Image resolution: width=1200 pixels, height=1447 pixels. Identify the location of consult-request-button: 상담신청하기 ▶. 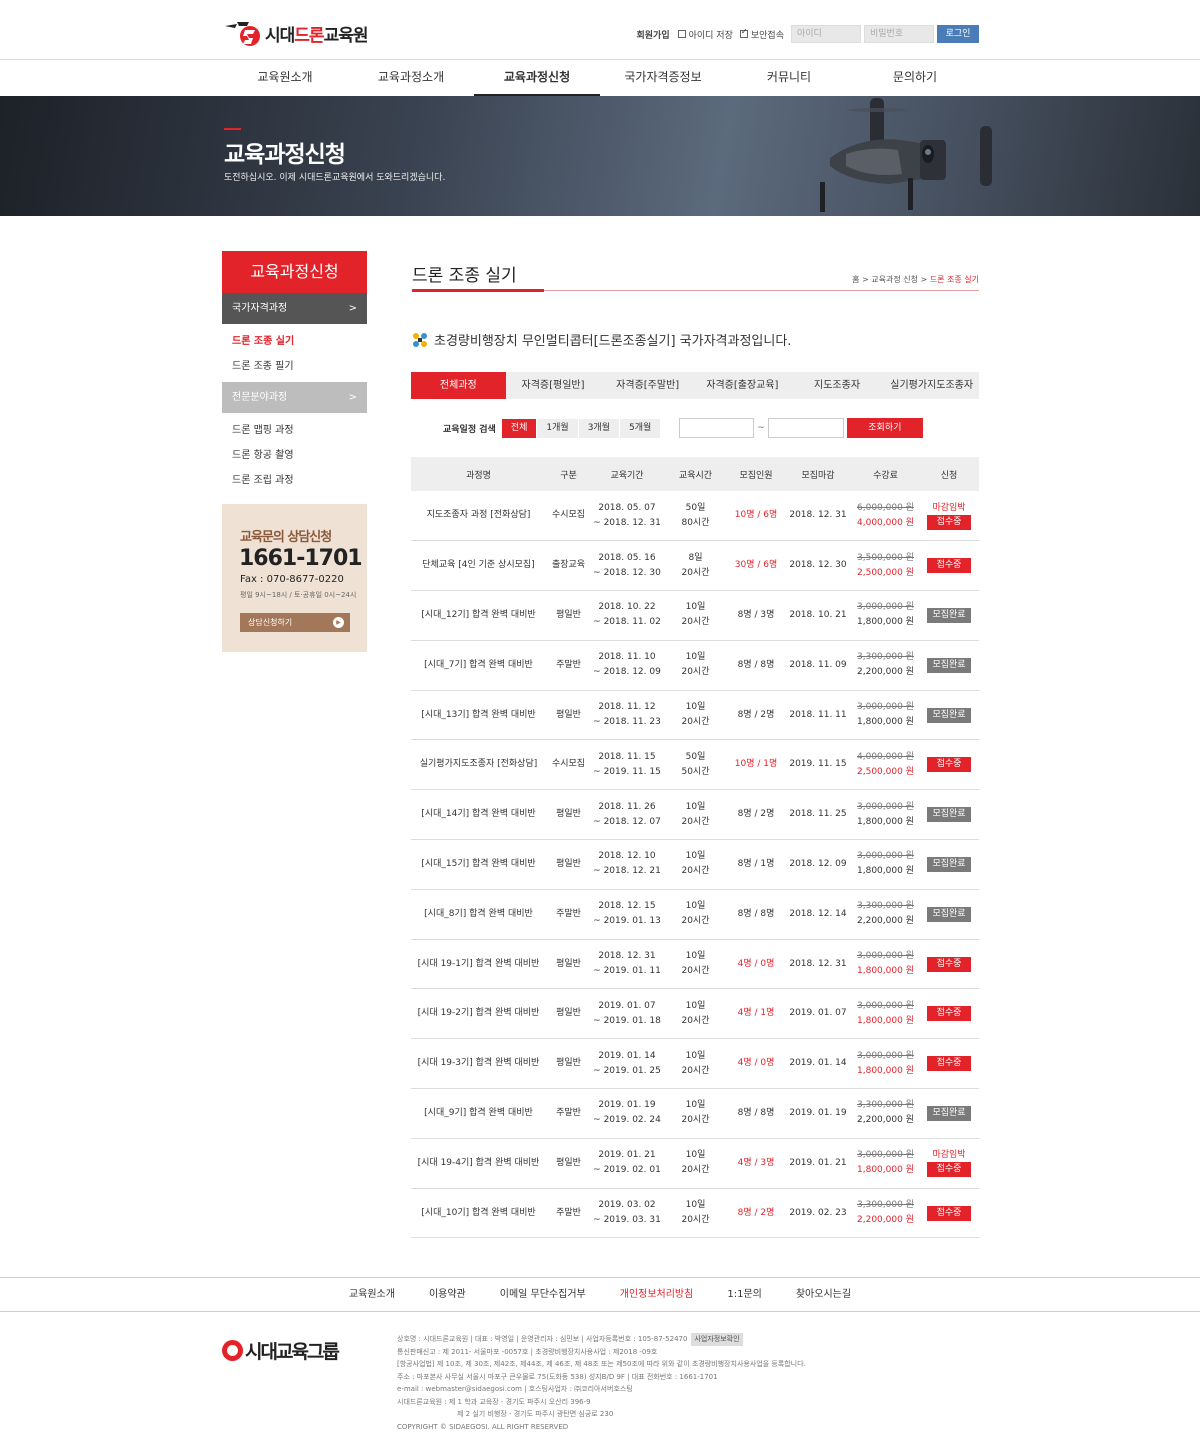
(295, 622).